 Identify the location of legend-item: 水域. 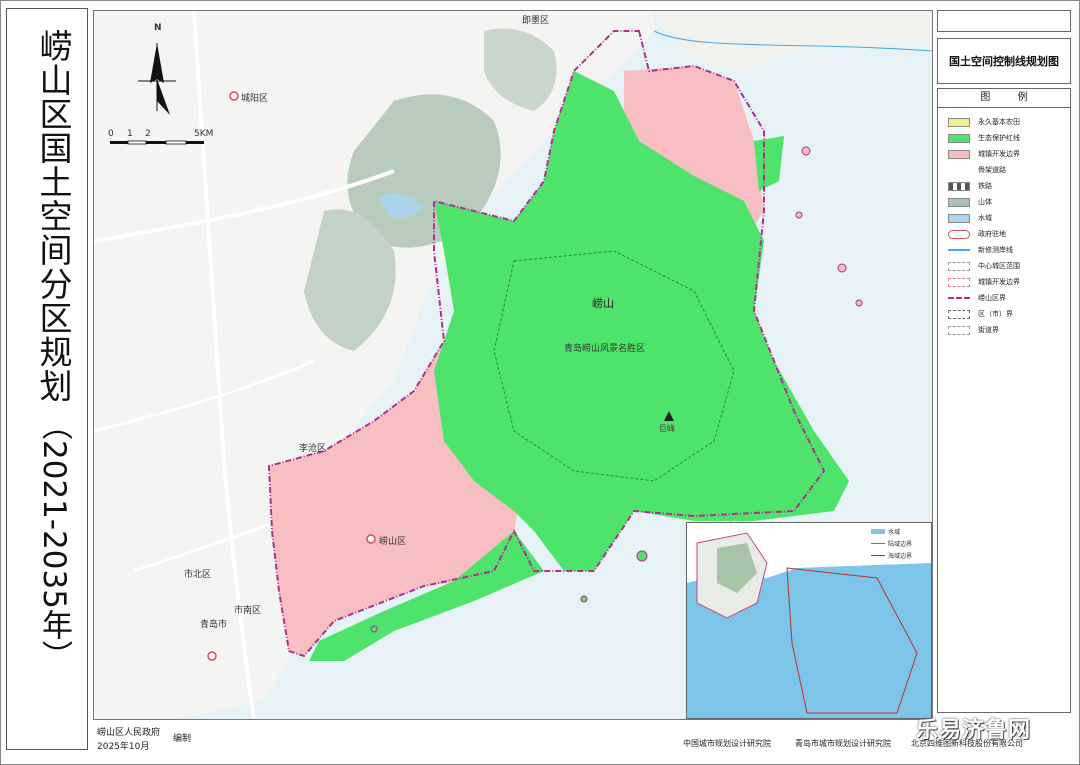
(1009, 218).